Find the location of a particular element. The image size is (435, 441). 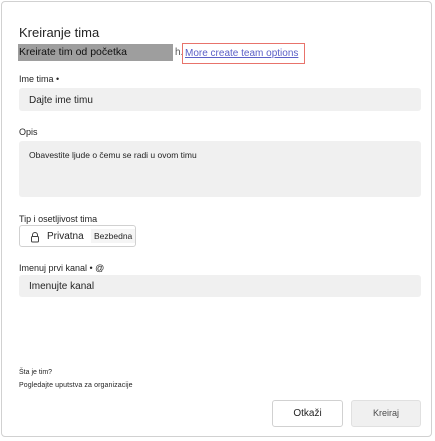

subtitle-text: Kreirate tim od početka is located at coordinates (73, 52).